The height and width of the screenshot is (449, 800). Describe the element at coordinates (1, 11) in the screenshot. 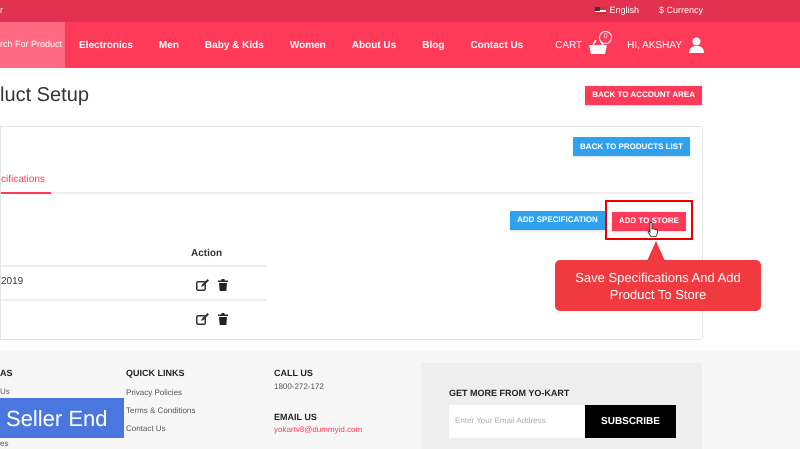

I see `top-bar-text: r` at that location.